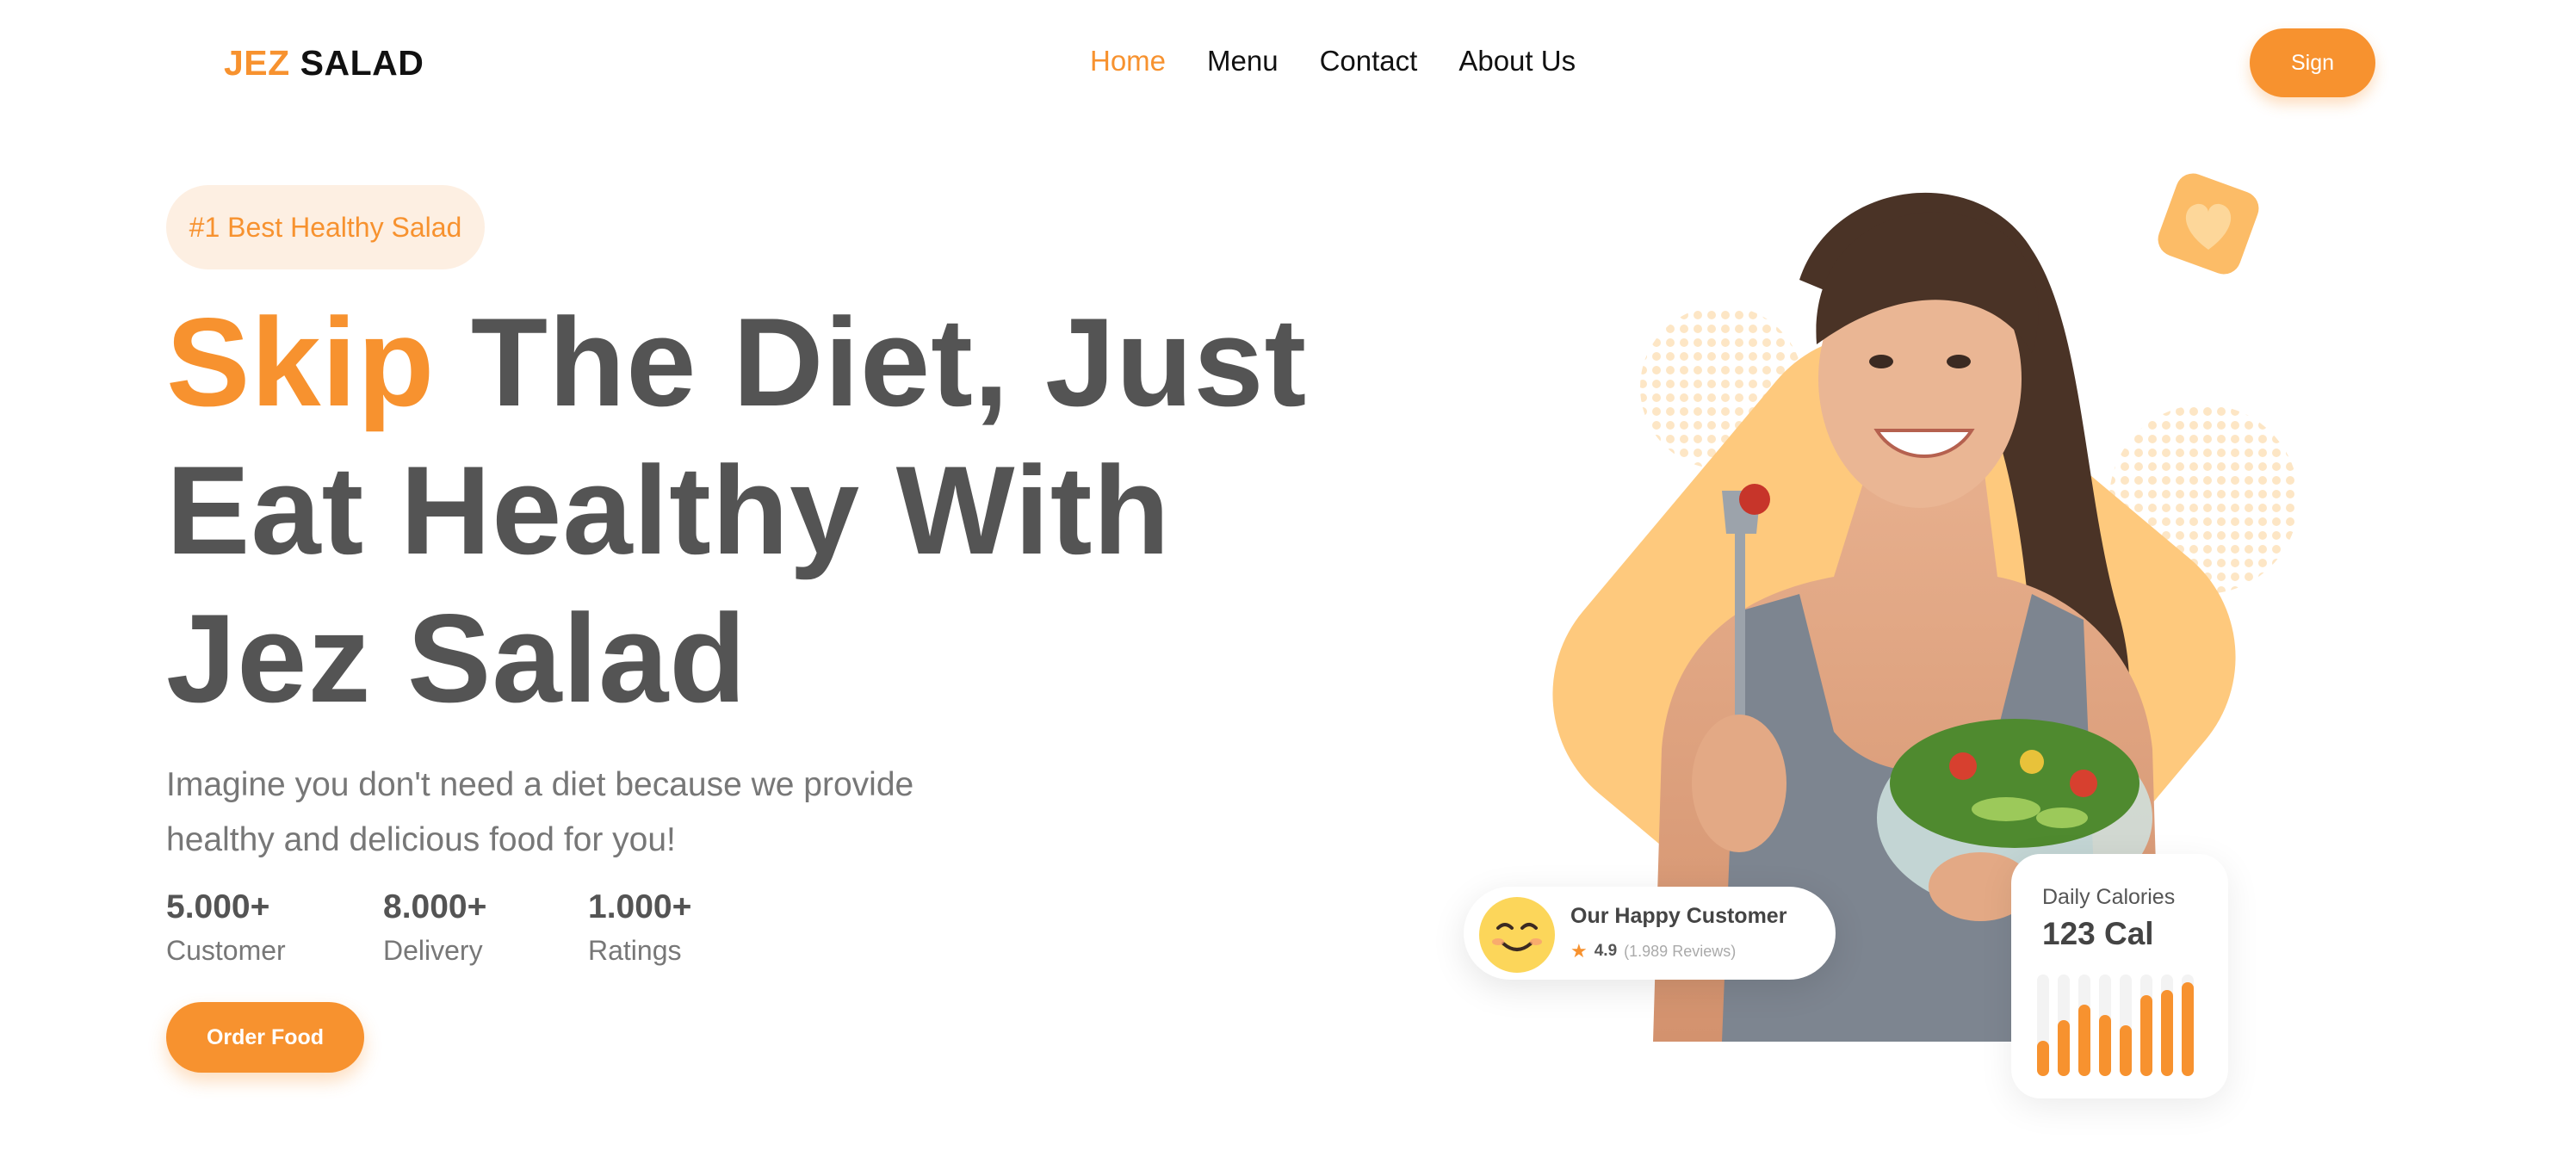 This screenshot has height=1157, width=2576. I want to click on rating-reviews: (1.989 Reviews), so click(1681, 951).